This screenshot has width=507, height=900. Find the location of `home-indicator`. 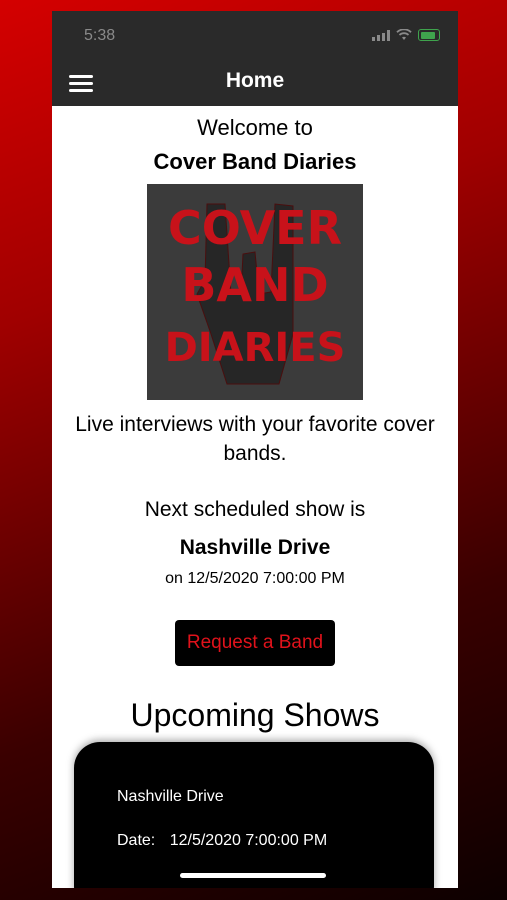

home-indicator is located at coordinates (253, 875).